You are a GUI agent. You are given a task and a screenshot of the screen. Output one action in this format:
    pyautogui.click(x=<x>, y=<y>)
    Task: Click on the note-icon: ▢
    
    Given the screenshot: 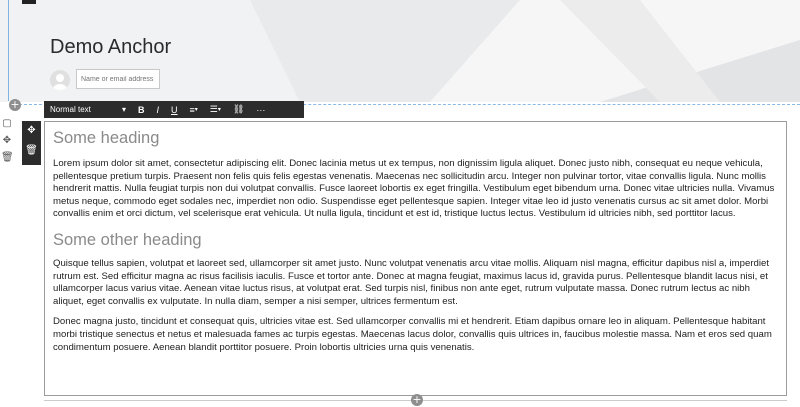 What is the action you would take?
    pyautogui.click(x=7, y=124)
    